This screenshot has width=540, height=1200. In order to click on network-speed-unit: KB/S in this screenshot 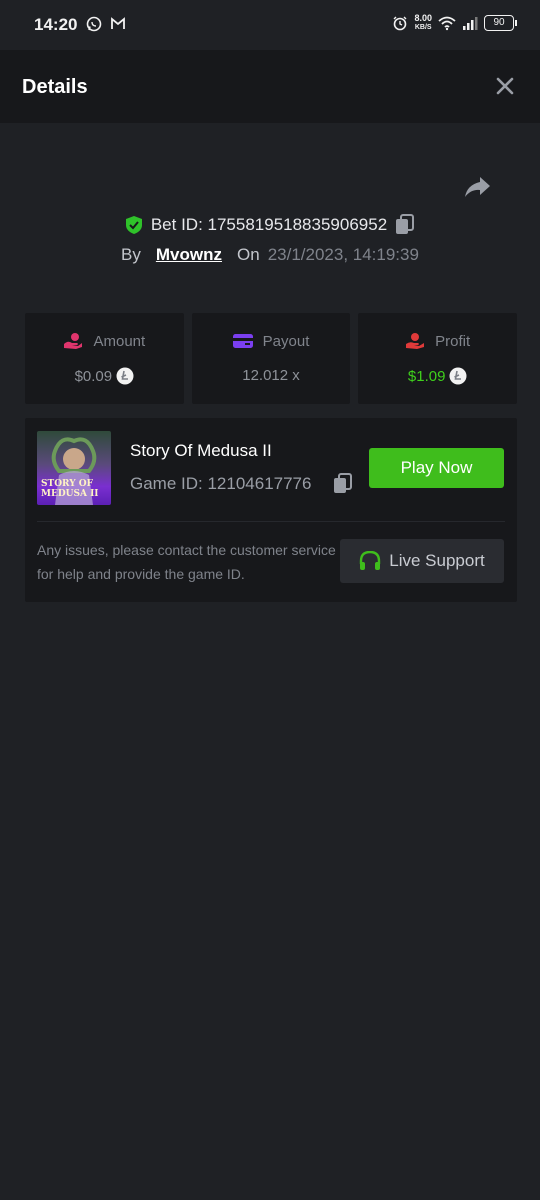, I will do `click(423, 27)`.